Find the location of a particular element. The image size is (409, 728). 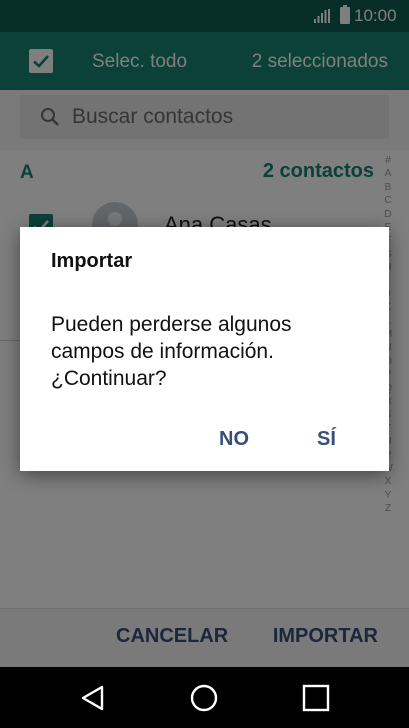

navigation-bar is located at coordinates (204, 697).